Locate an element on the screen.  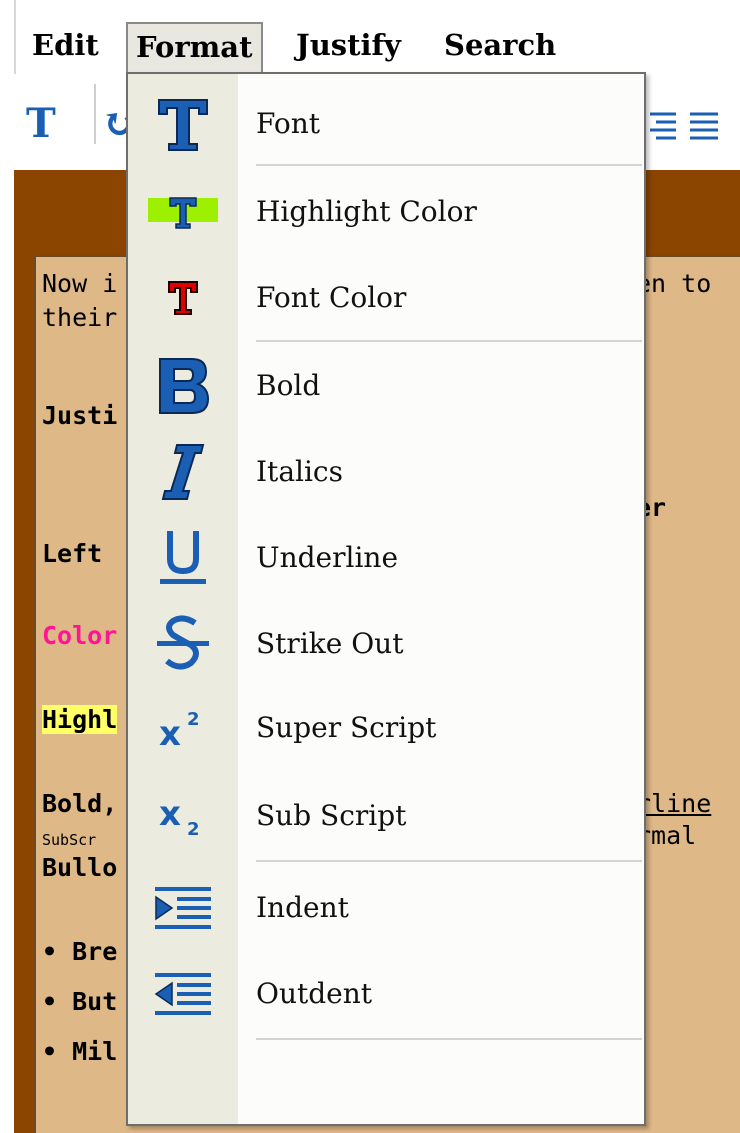
toolbar-separator is located at coordinates (95, 114).